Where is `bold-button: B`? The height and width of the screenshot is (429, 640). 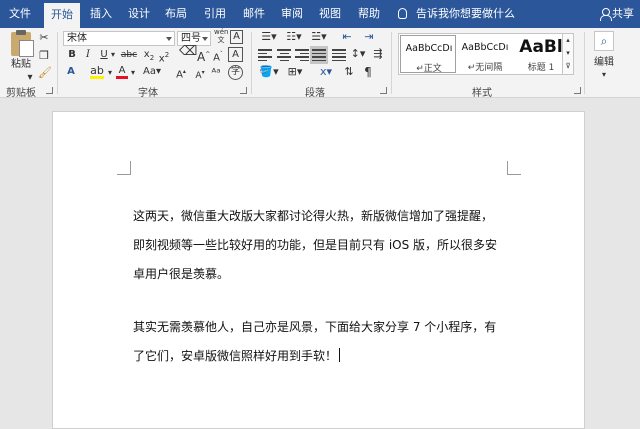 bold-button: B is located at coordinates (72, 55).